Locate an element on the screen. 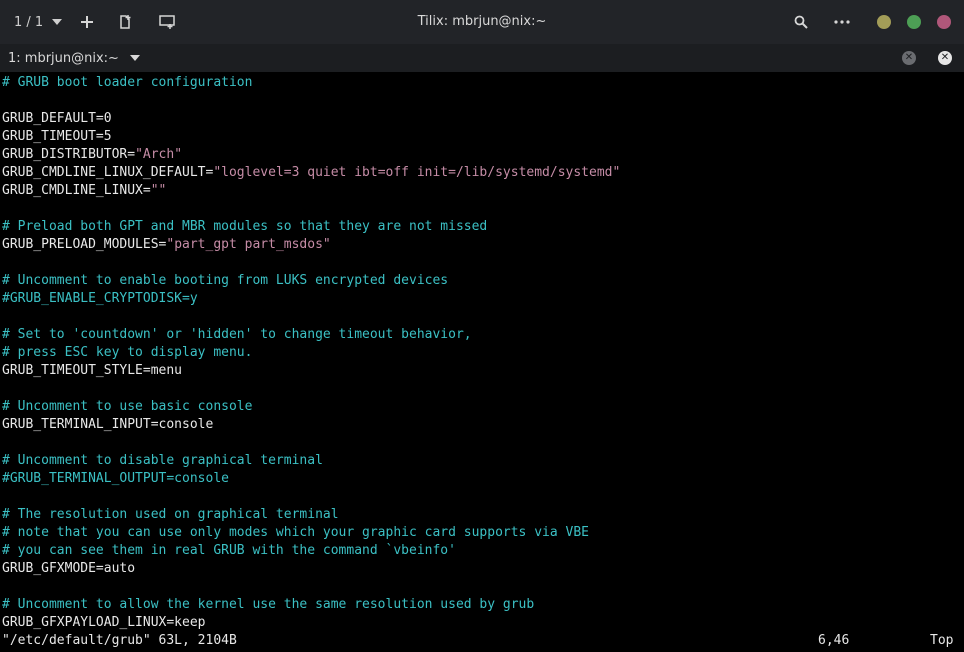 The width and height of the screenshot is (964, 652). code-line: #GRUB_TERMINAL_OUTPUT=console is located at coordinates (482, 479).